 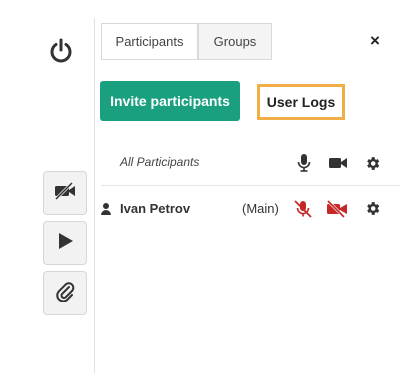 What do you see at coordinates (375, 41) in the screenshot?
I see `close-icon: ×` at bounding box center [375, 41].